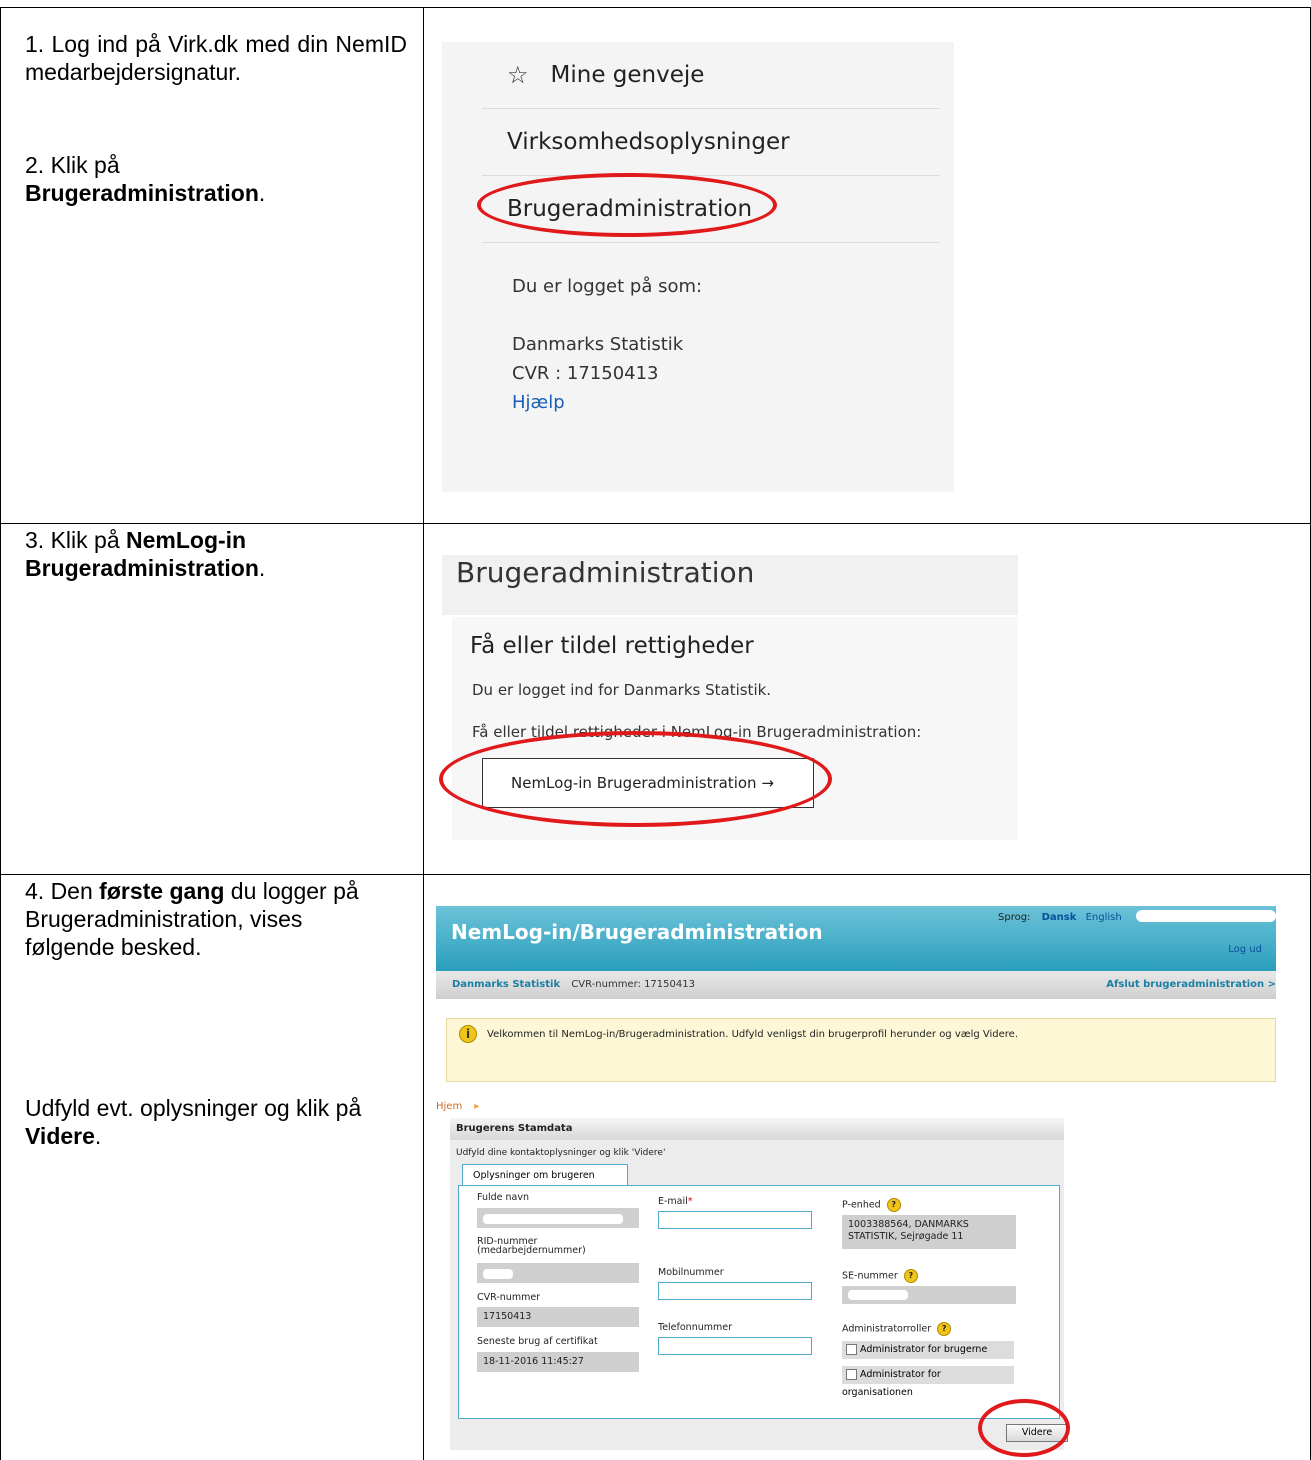  I want to click on mobile-field, so click(735, 1291).